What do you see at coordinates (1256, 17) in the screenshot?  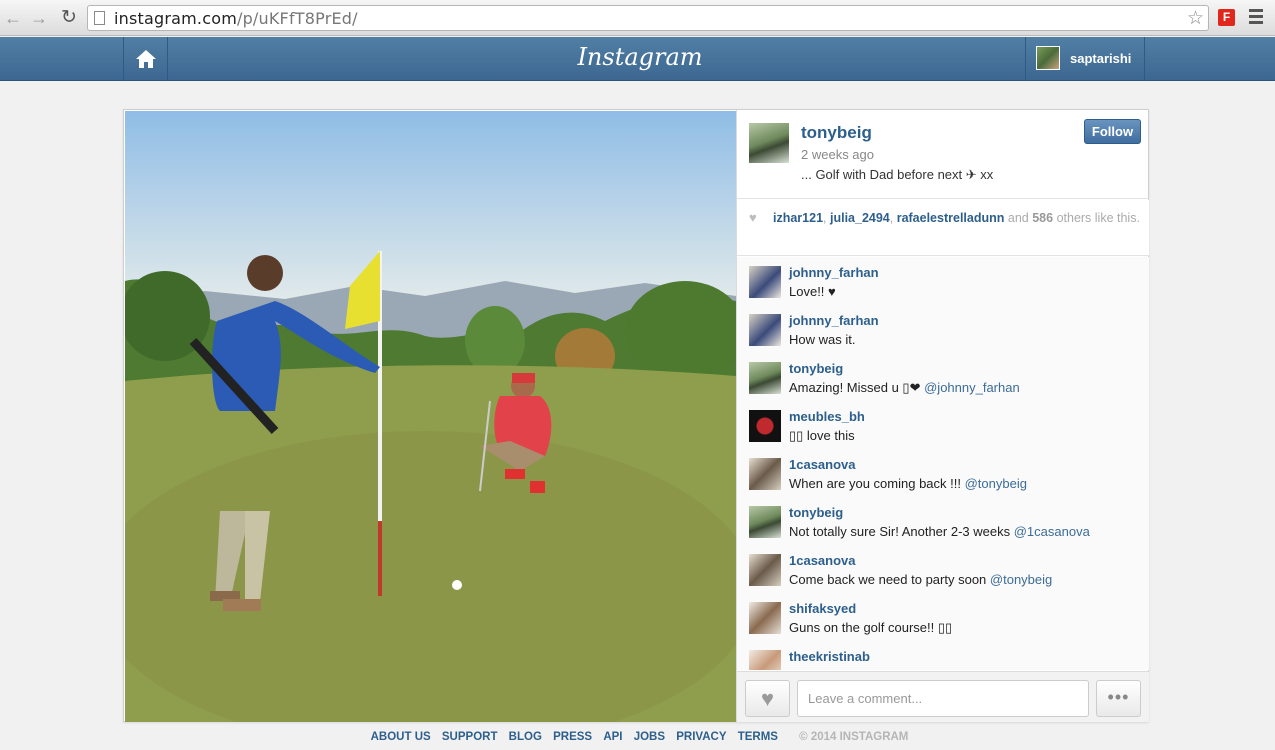 I see `browser-menu-icon` at bounding box center [1256, 17].